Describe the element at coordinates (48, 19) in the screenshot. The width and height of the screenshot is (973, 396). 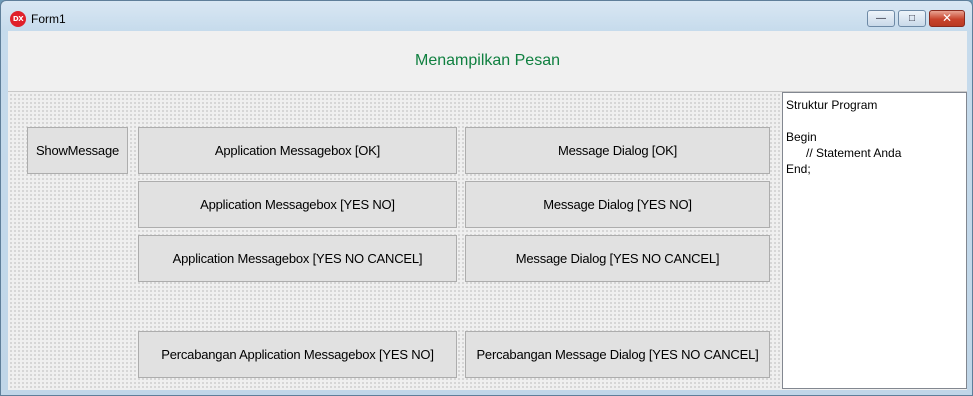
I see `window-title: Form1` at that location.